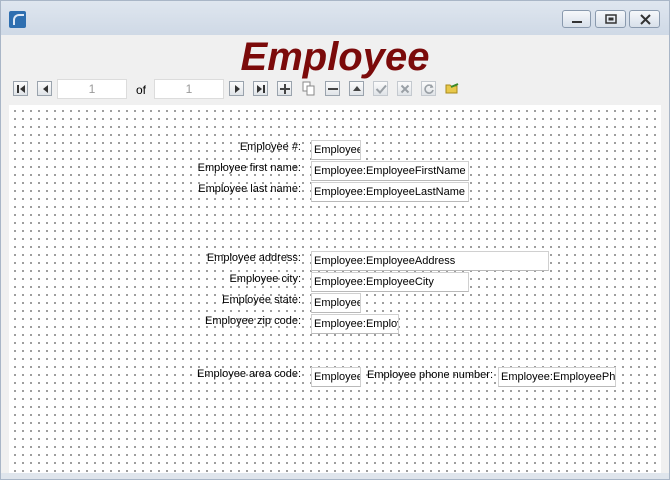 The image size is (670, 480). What do you see at coordinates (576, 19) in the screenshot?
I see `minimize-button` at bounding box center [576, 19].